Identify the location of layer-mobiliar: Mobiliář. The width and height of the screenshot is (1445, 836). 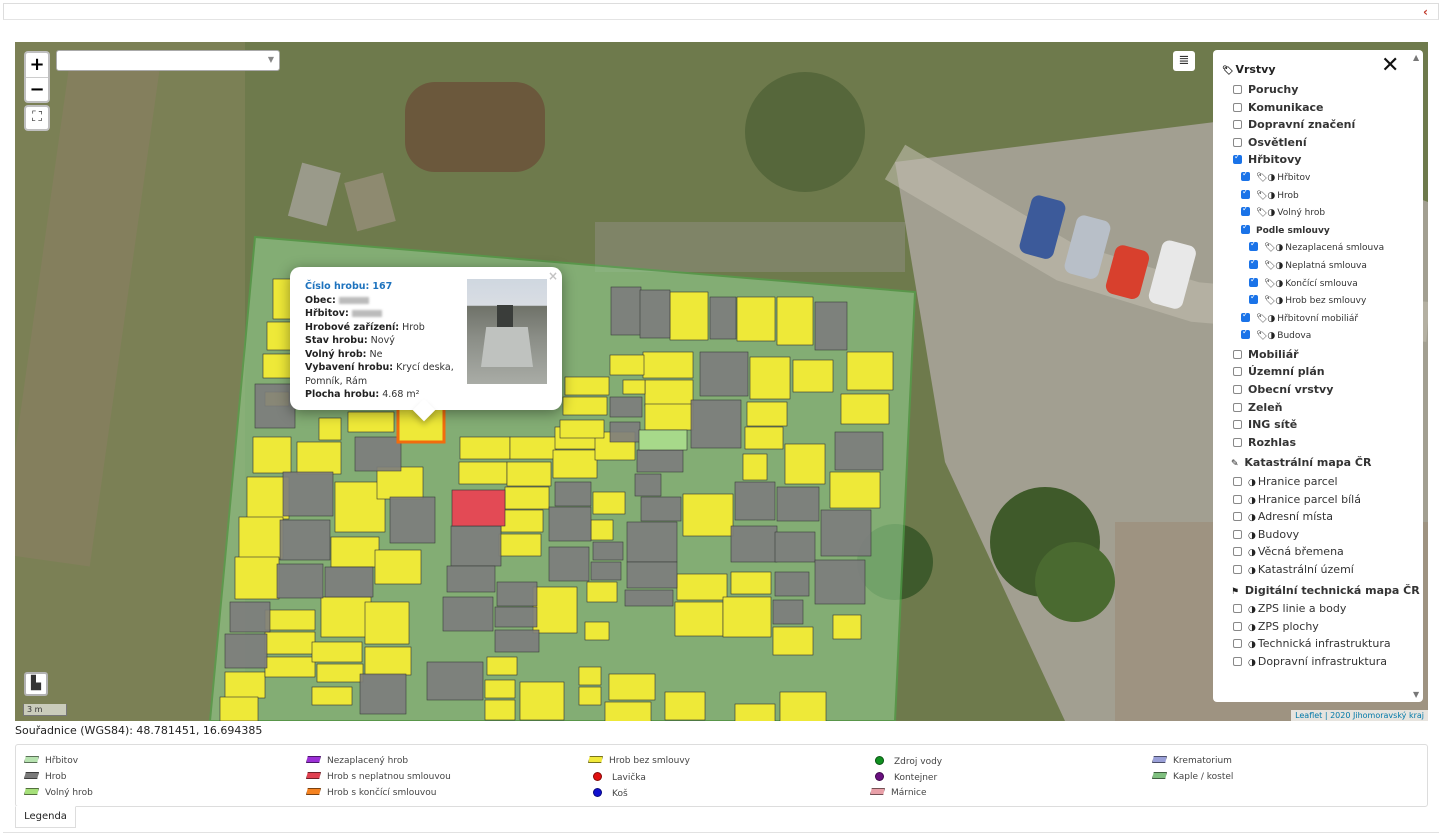
(1266, 355).